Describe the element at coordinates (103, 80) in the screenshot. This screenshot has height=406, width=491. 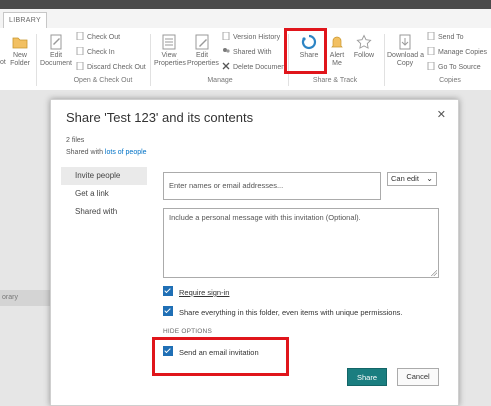
I see `group-label-open-checkout: Open & Check Out` at that location.